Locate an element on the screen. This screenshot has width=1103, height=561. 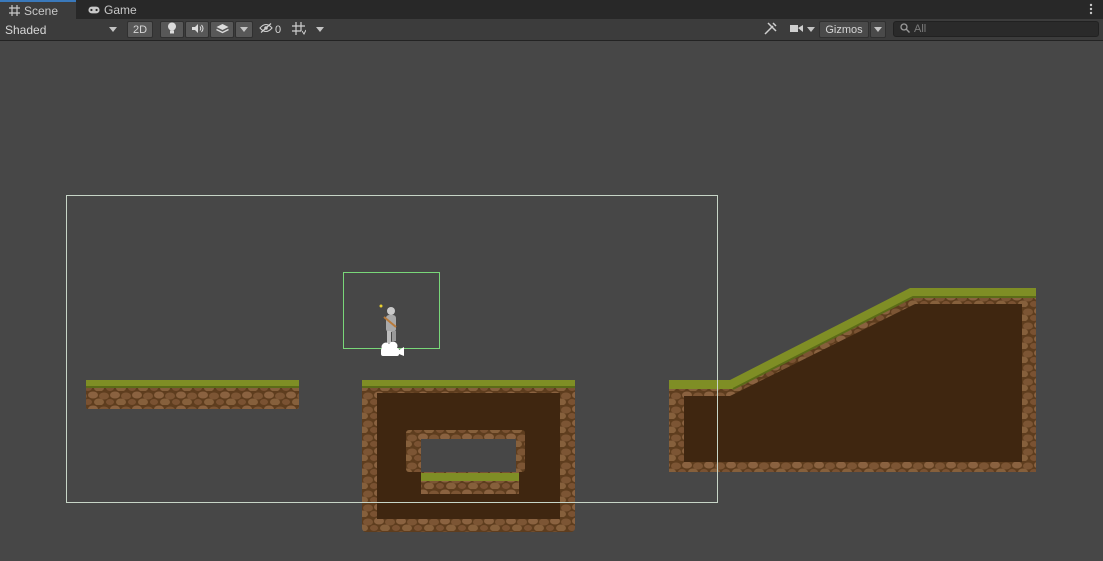
tab-scene: Scene is located at coordinates (38, 9).